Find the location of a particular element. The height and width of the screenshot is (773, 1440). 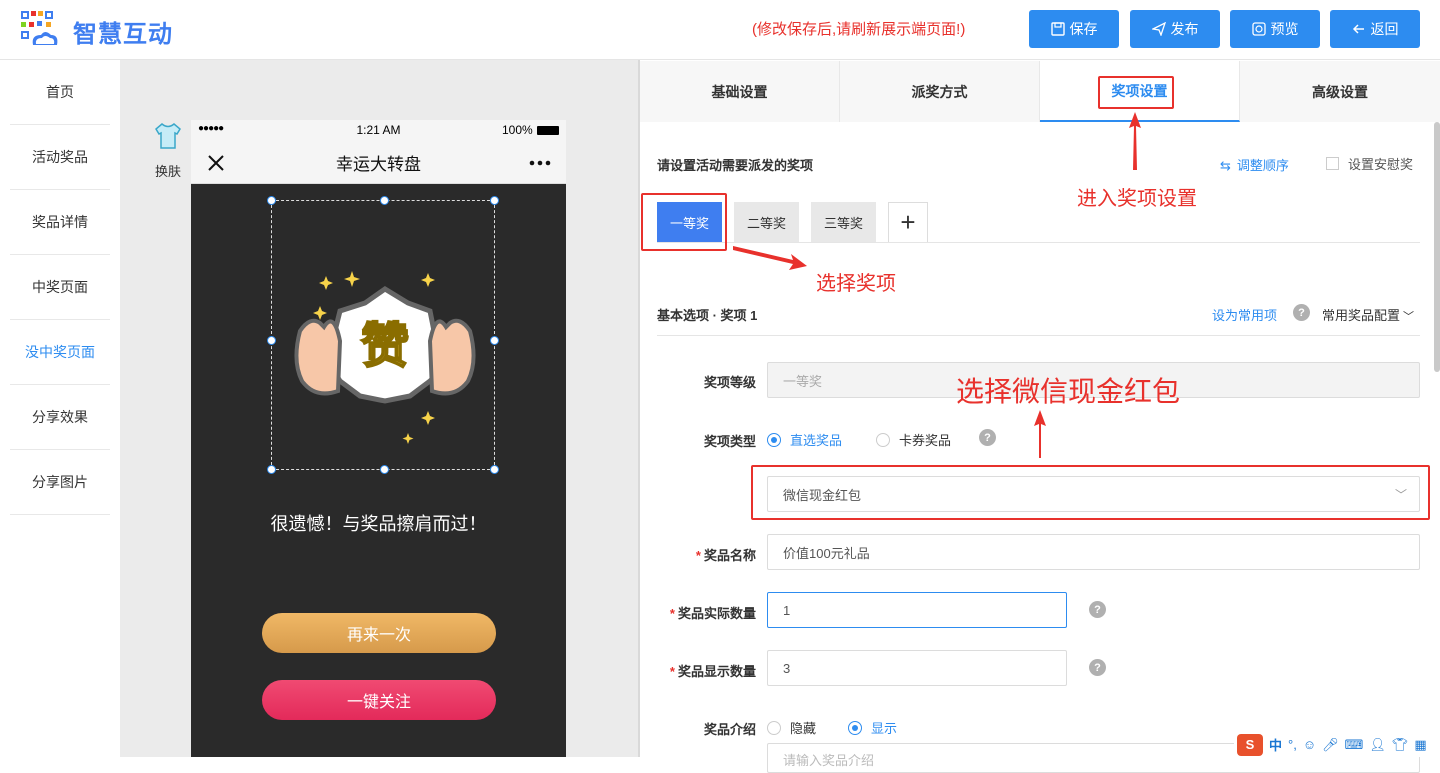

ime-language: 中 is located at coordinates (1275, 744).